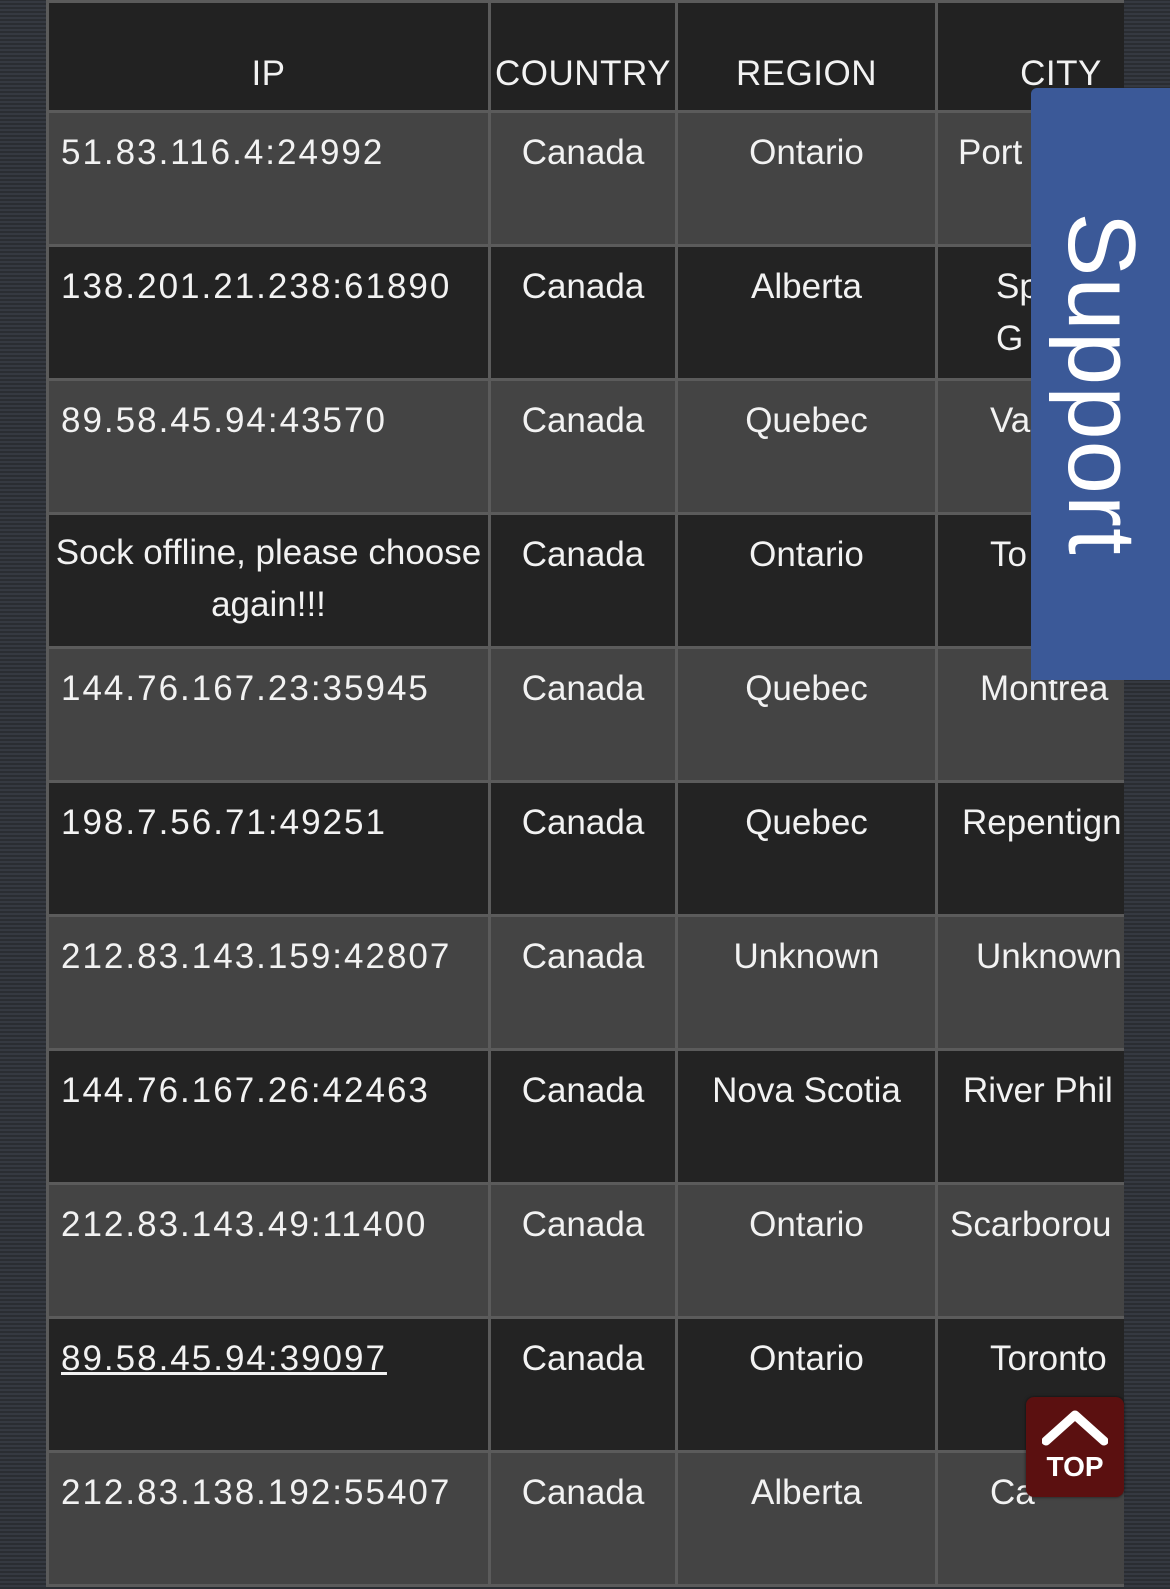 Image resolution: width=1170 pixels, height=1589 pixels. Describe the element at coordinates (1029, 982) in the screenshot. I see `city-cell: Unknown` at that location.